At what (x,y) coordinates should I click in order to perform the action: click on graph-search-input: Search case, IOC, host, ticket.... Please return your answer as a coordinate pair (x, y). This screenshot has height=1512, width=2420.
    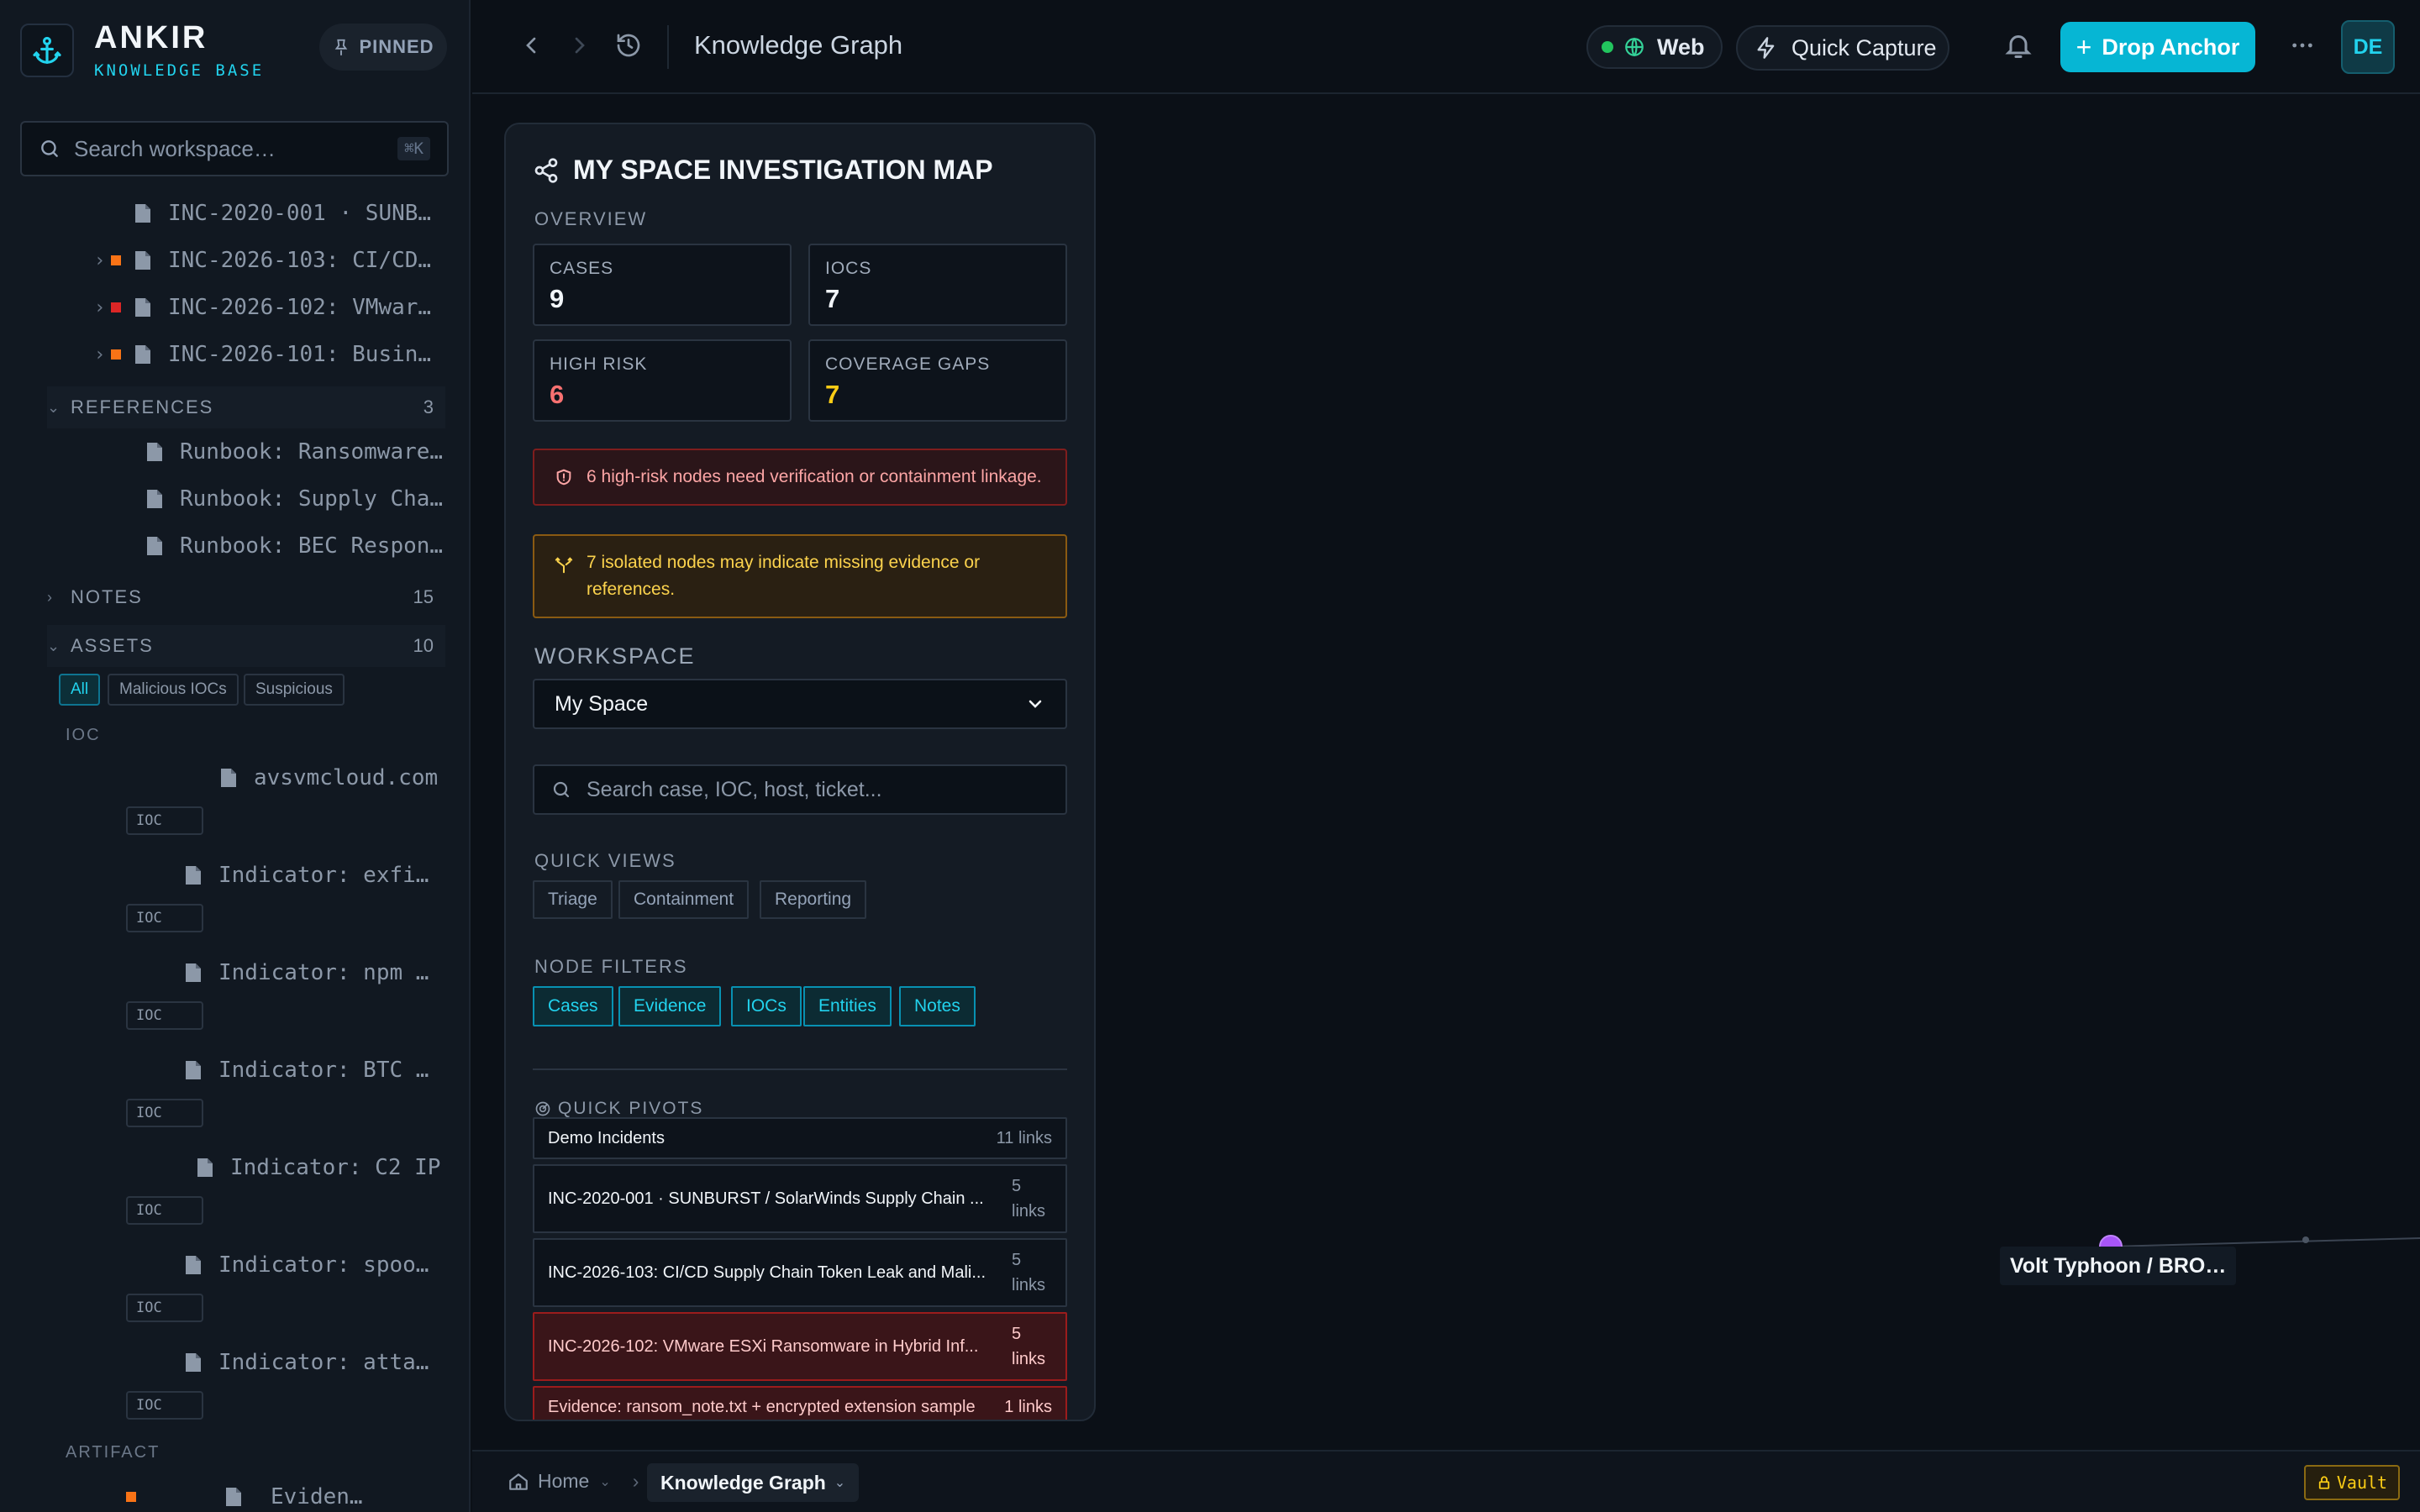
    Looking at the image, I should click on (800, 789).